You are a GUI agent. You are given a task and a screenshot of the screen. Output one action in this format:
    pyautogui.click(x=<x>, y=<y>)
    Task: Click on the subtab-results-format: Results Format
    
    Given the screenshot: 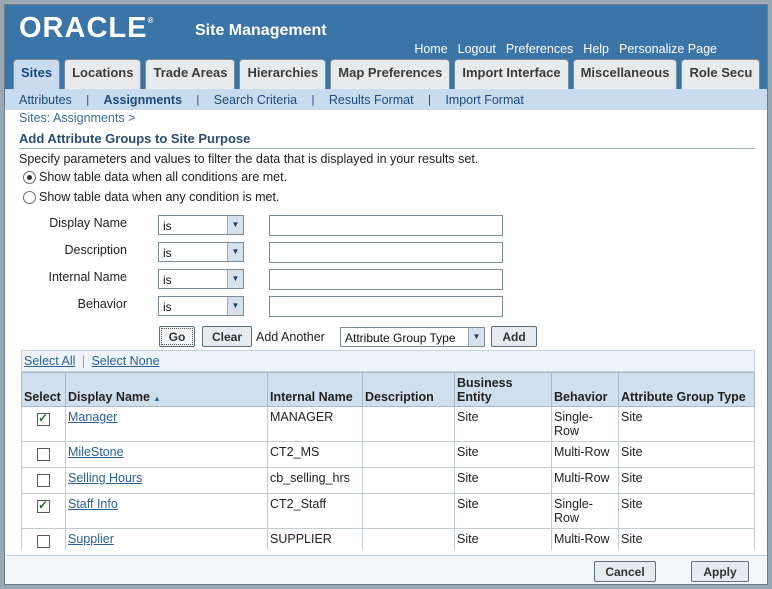 What is the action you would take?
    pyautogui.click(x=371, y=100)
    